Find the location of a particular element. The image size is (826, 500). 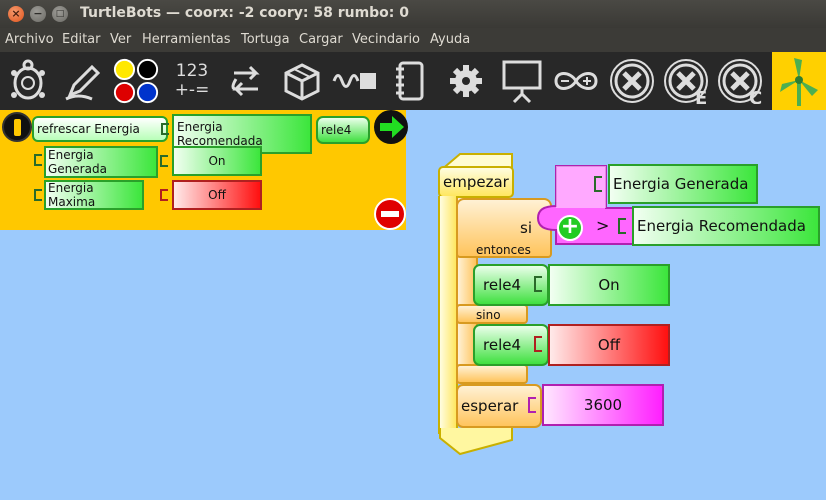

palette-block-off: Off is located at coordinates (217, 195).